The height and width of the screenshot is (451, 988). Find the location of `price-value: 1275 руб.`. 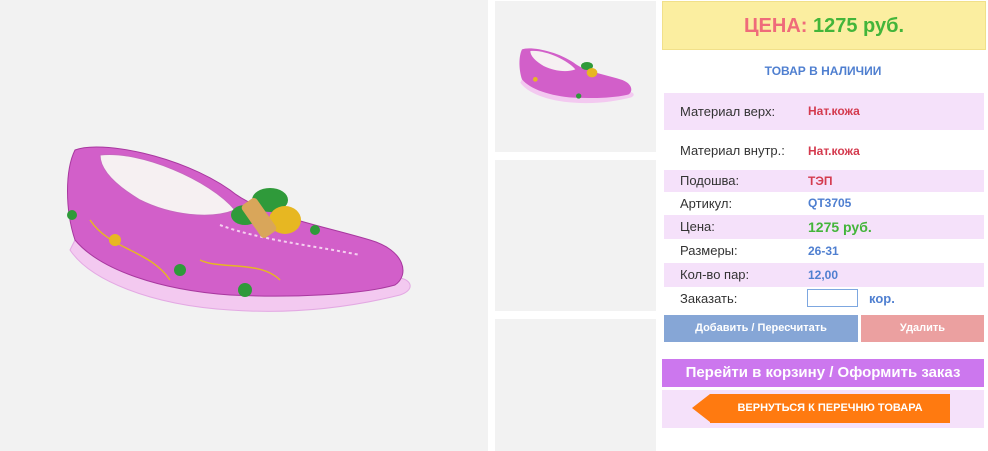

price-value: 1275 руб. is located at coordinates (859, 26).